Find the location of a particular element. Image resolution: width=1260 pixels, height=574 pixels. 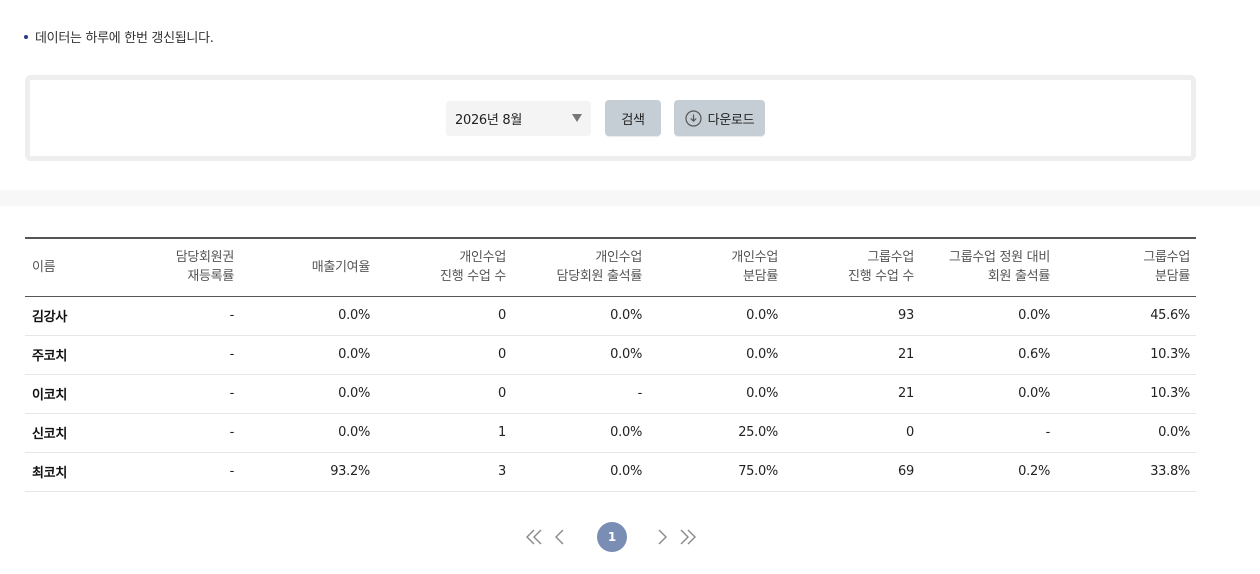

column-header: 담당회원권재등록률 is located at coordinates (170, 267).